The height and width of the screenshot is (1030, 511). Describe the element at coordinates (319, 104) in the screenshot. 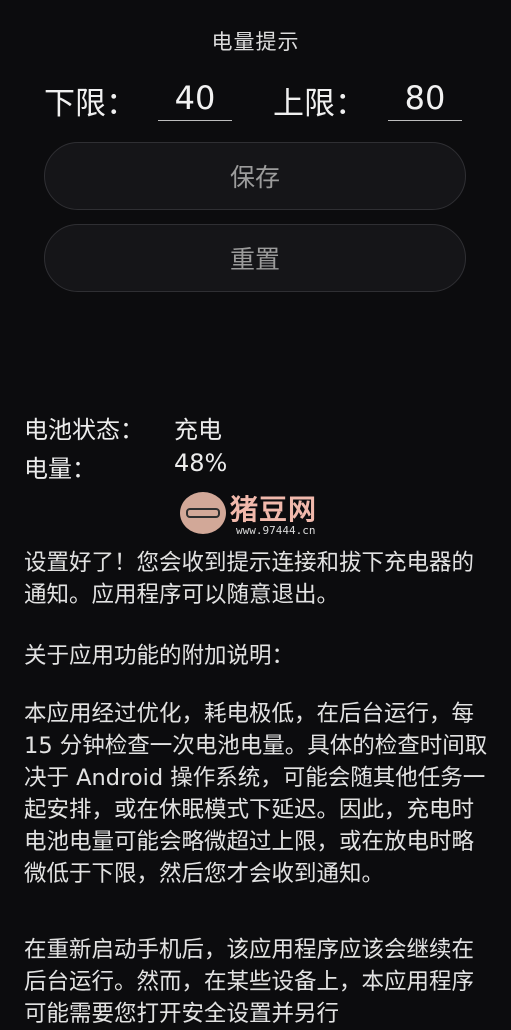

I see `upper-limit-label: 上限：` at that location.